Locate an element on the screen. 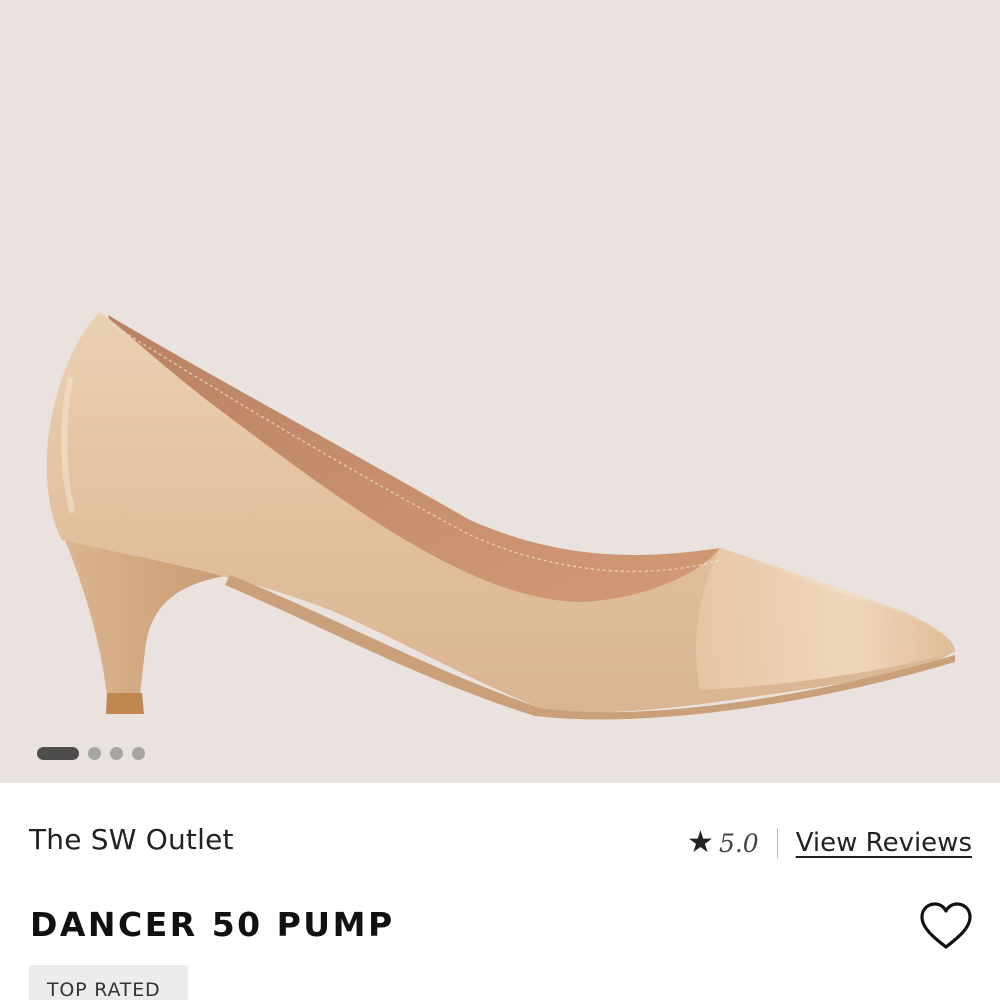 Image resolution: width=1000 pixels, height=1000 pixels. star-icon: ★ is located at coordinates (700, 842).